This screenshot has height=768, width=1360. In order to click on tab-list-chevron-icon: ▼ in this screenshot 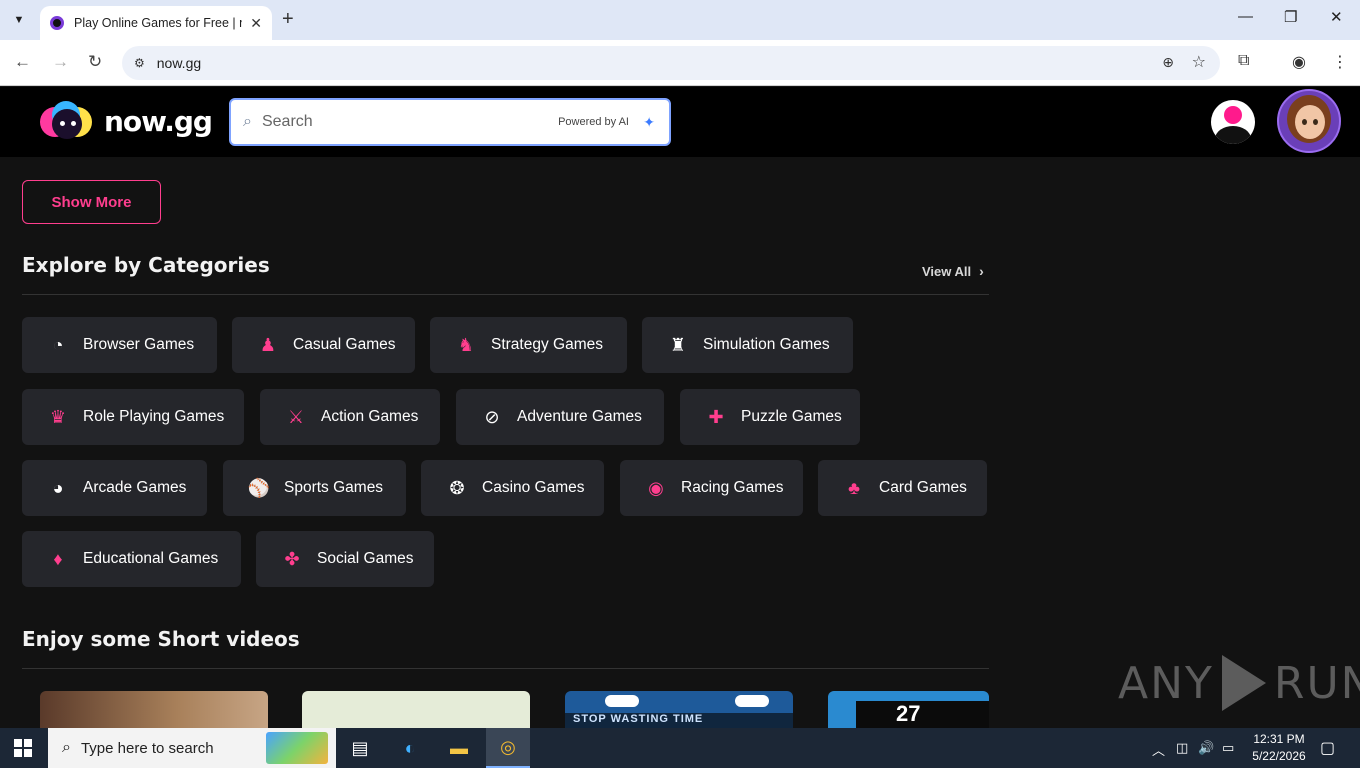, I will do `click(19, 20)`.